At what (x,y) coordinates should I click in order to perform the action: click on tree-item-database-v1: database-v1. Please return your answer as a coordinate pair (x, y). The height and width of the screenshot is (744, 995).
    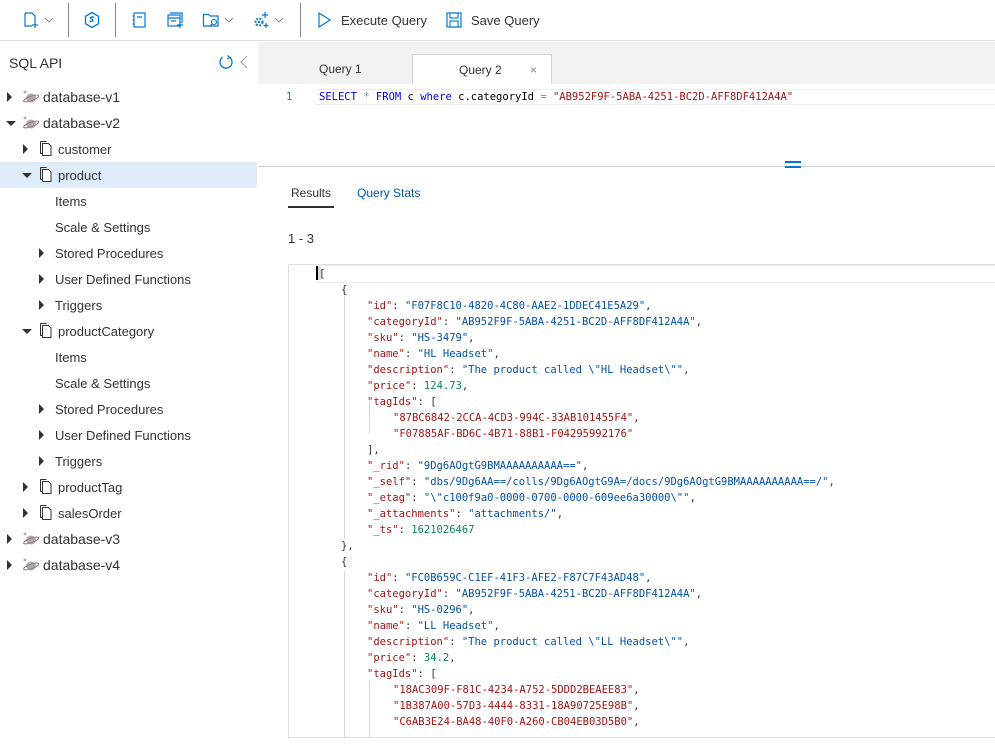
    Looking at the image, I should click on (128, 97).